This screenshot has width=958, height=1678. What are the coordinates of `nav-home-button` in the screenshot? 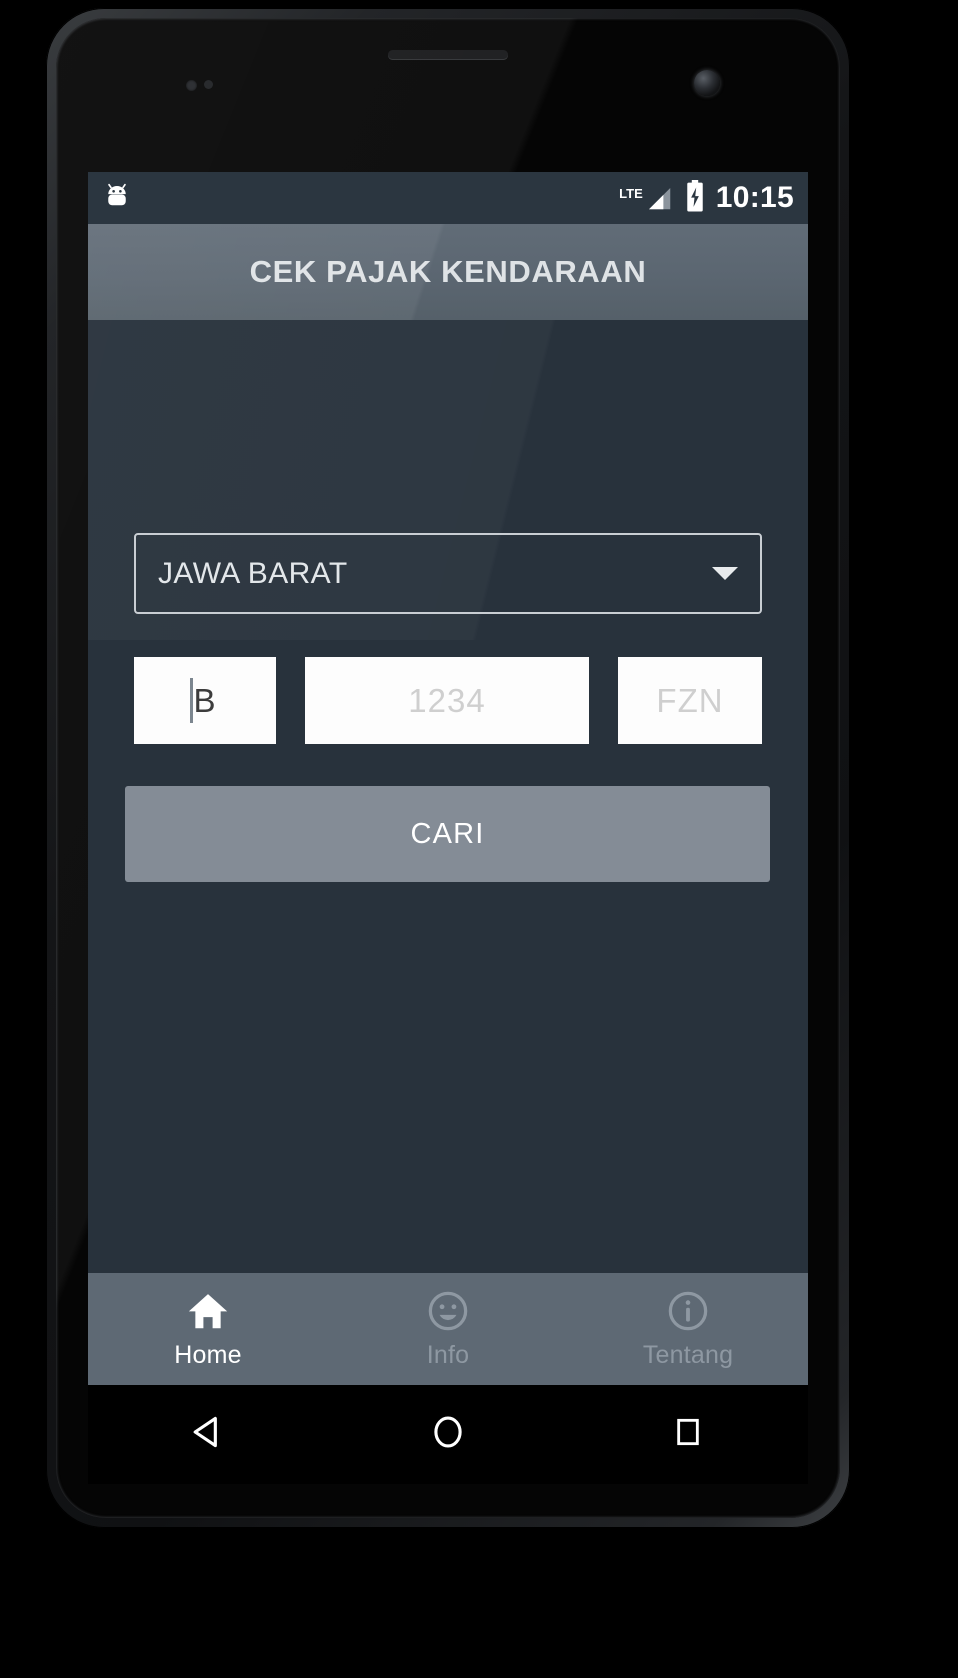 It's located at (448, 1434).